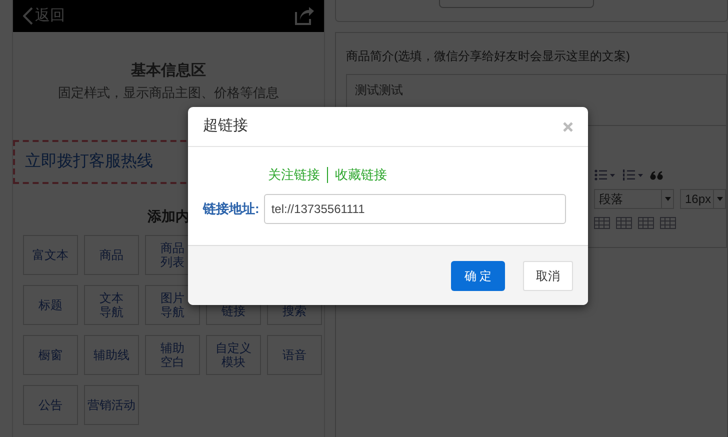 The width and height of the screenshot is (728, 437). Describe the element at coordinates (656, 175) in the screenshot. I see `quote-icon` at that location.